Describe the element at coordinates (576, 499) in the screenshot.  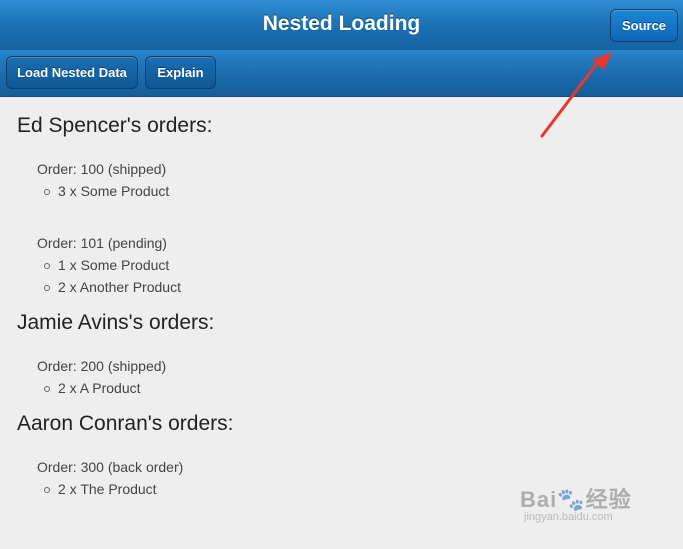
I see `watermark-logo: Bai🐾经验` at that location.